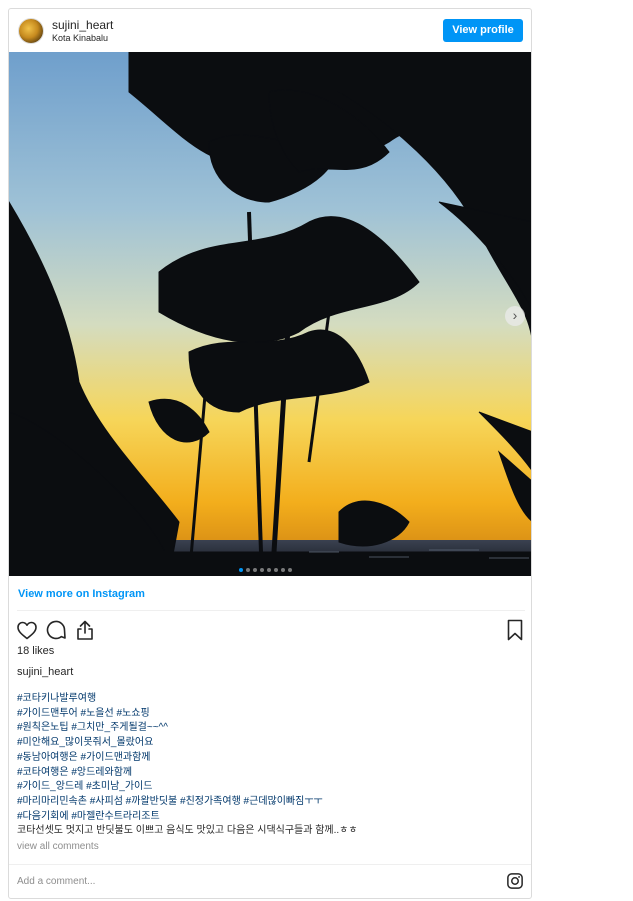 Image resolution: width=633 pixels, height=901 pixels. What do you see at coordinates (80, 38) in the screenshot?
I see `location: Kota Kinabalu` at bounding box center [80, 38].